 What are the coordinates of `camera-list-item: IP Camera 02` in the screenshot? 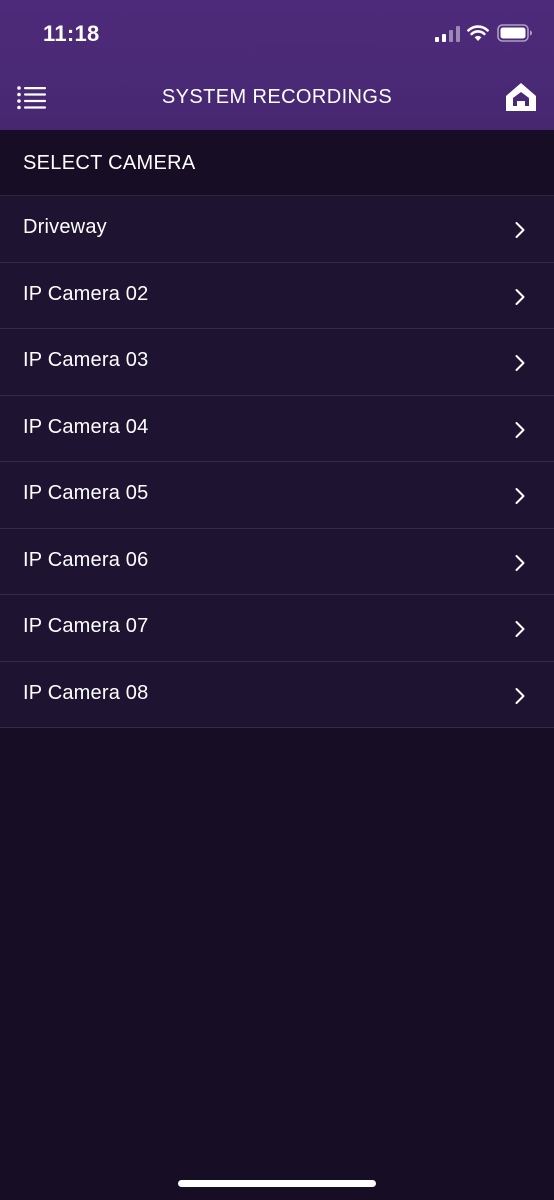 It's located at (277, 295).